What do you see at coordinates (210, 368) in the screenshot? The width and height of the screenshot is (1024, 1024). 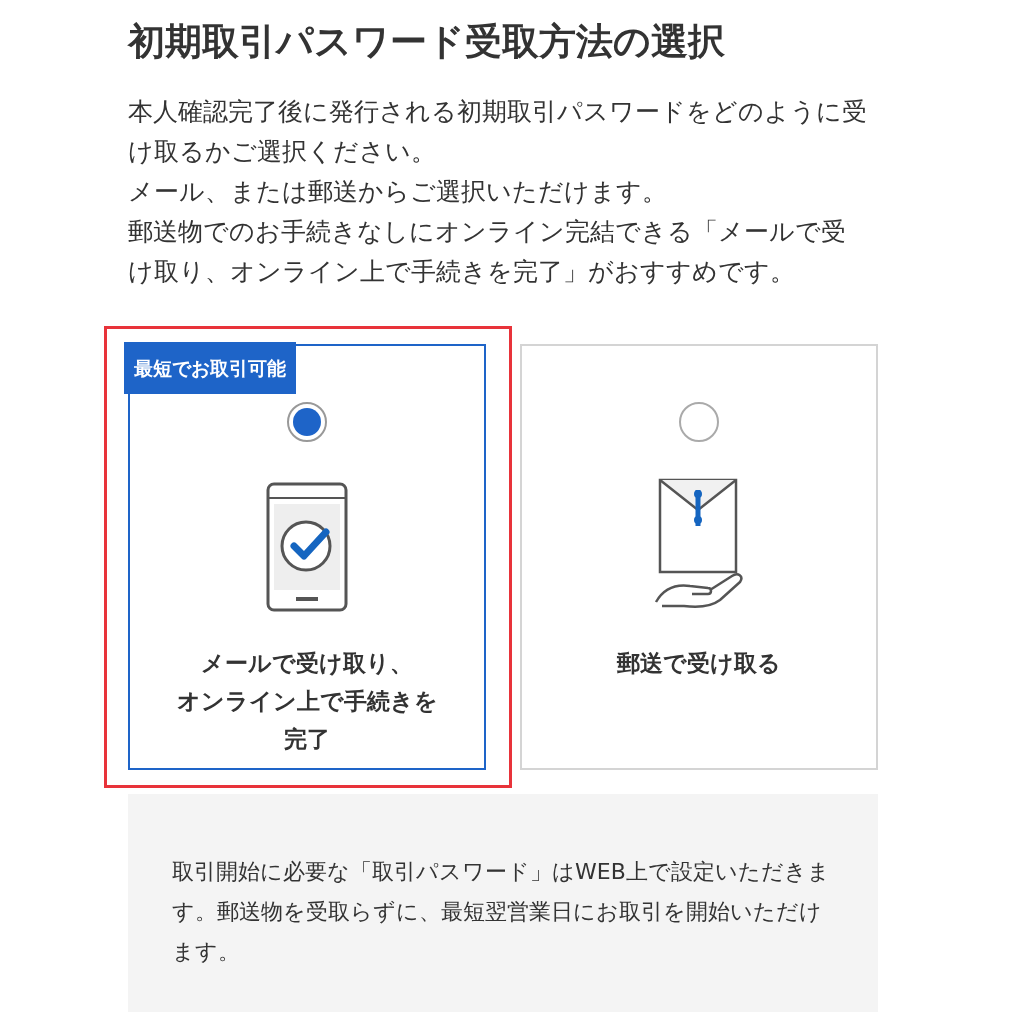 I see `badge: 最短でお取引可能` at bounding box center [210, 368].